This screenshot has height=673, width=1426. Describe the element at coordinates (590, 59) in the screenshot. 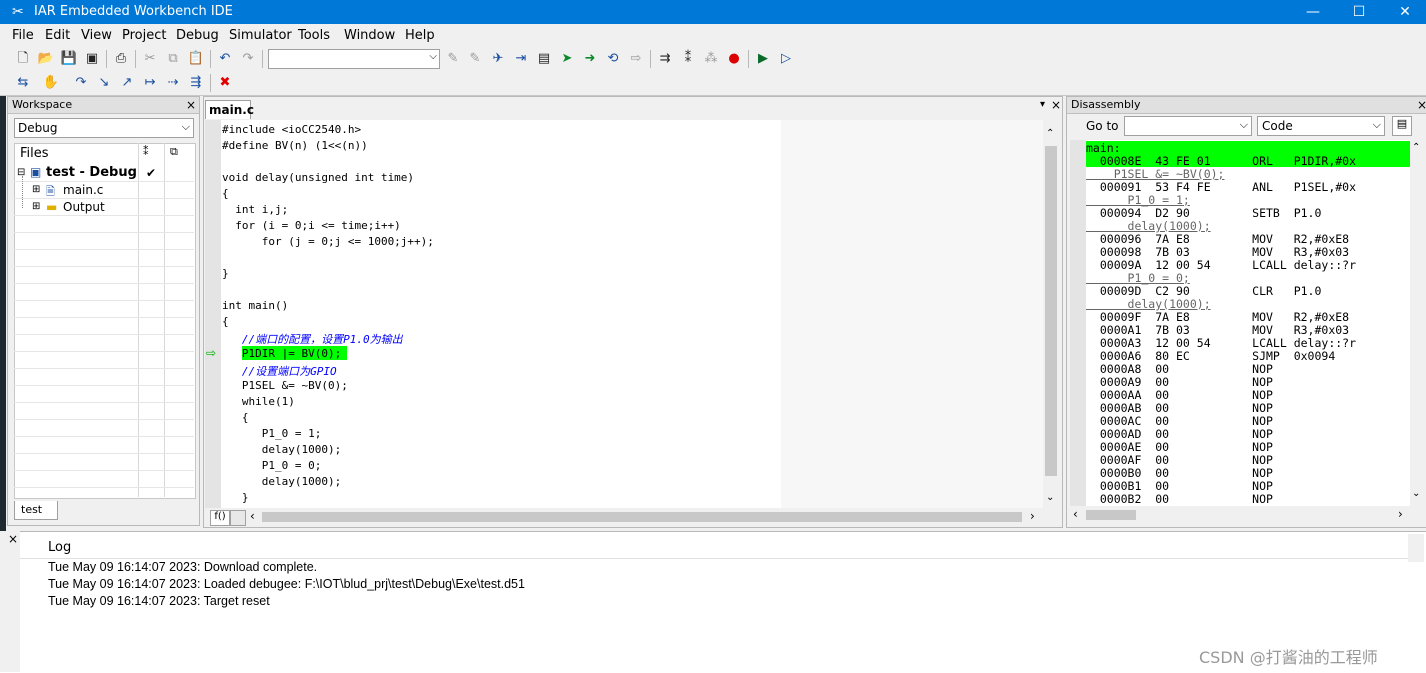

I see `make-icon: ➜` at that location.